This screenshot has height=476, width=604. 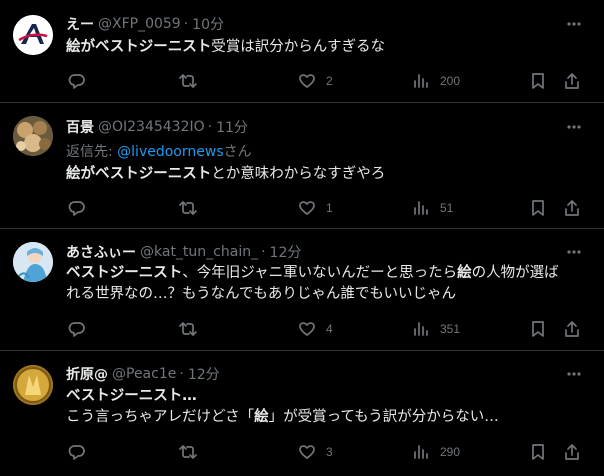 I want to click on timestamp: 11分, so click(x=232, y=127).